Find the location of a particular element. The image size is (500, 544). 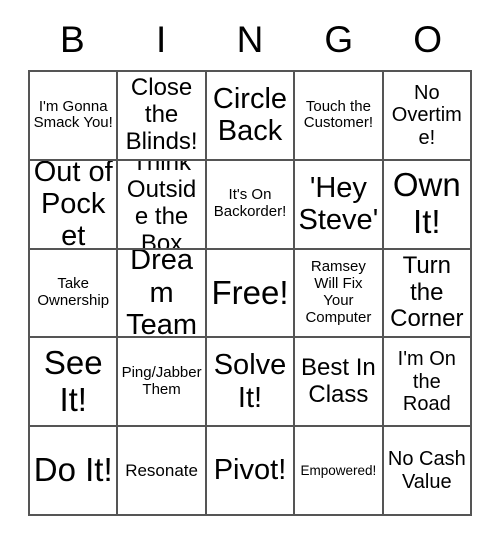

bingo-cell: Touch the Customer! is located at coordinates (339, 116).